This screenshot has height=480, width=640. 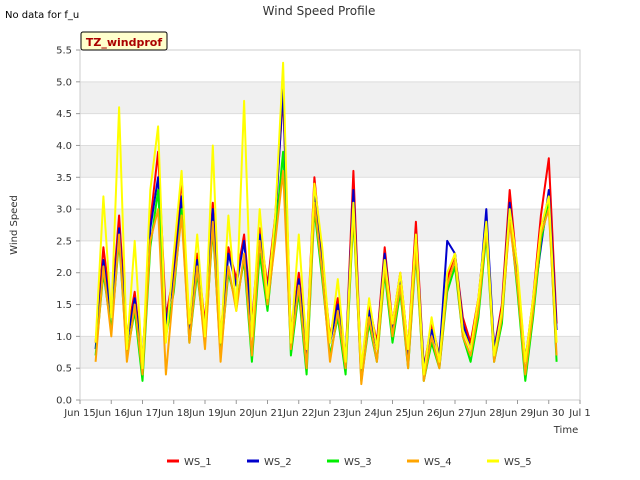 I want to click on legend-label-ws_2: WS_2, so click(x=278, y=462).